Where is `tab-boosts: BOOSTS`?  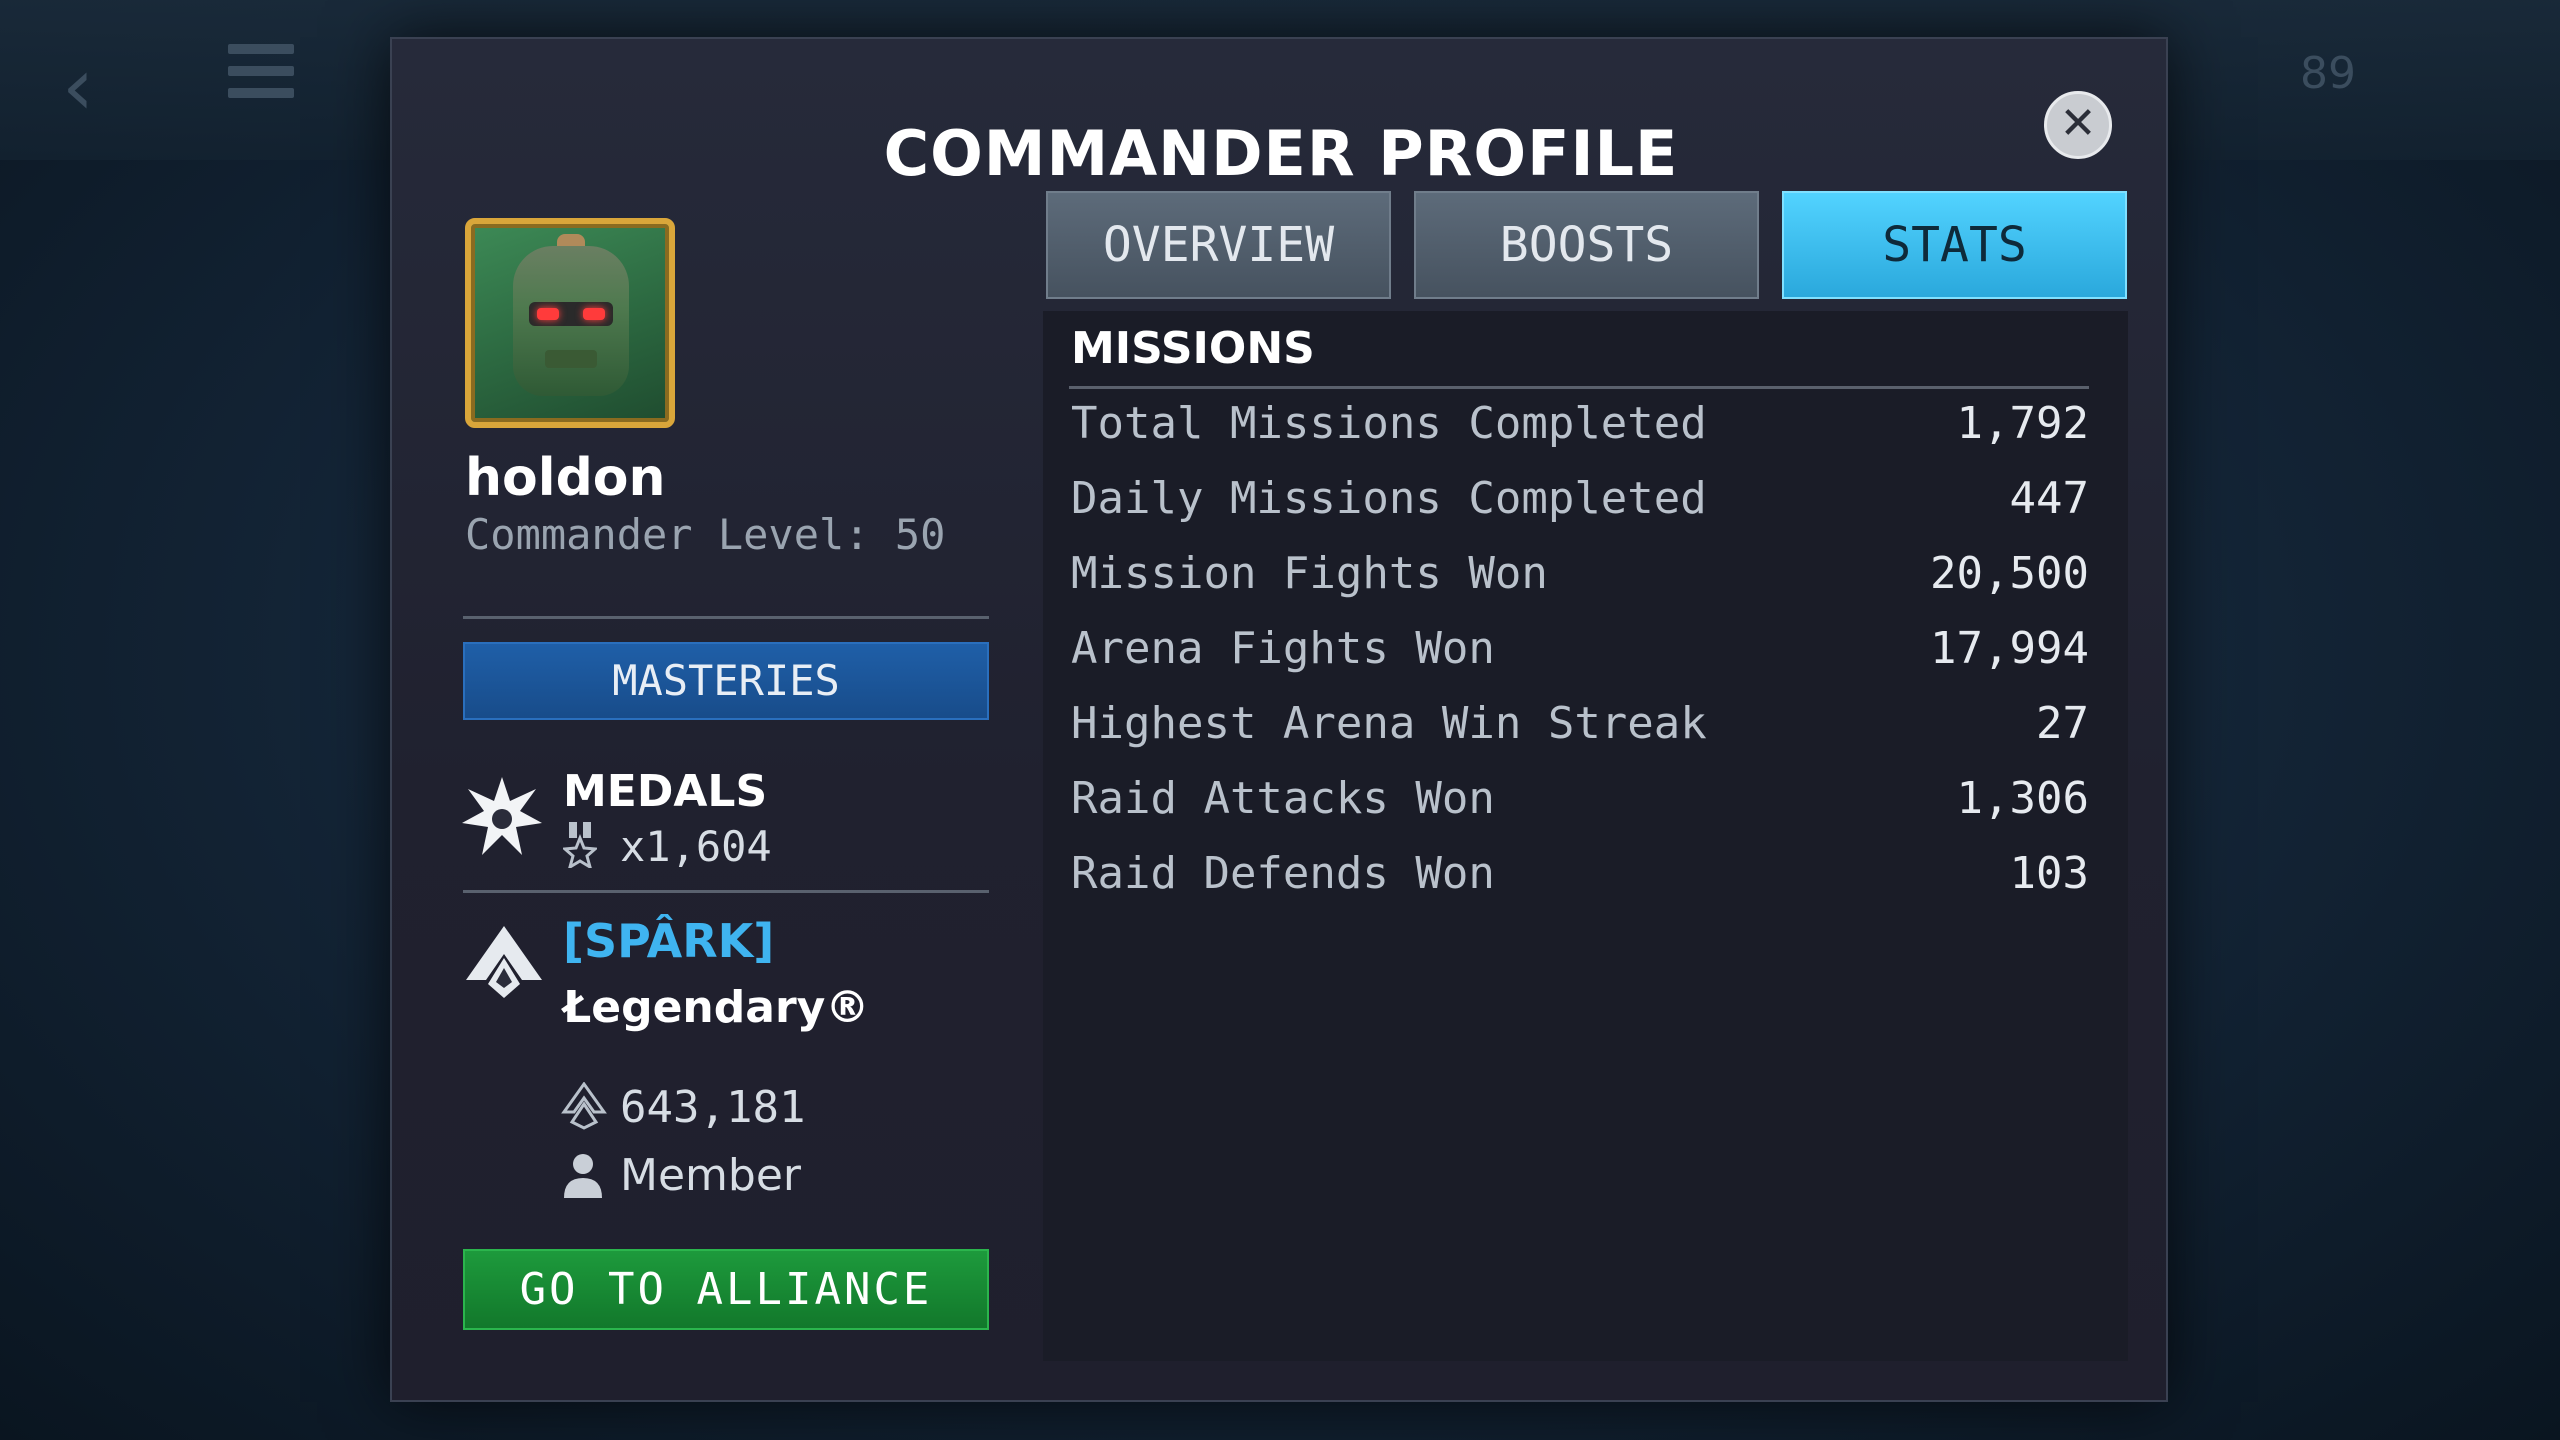 tab-boosts: BOOSTS is located at coordinates (1586, 245).